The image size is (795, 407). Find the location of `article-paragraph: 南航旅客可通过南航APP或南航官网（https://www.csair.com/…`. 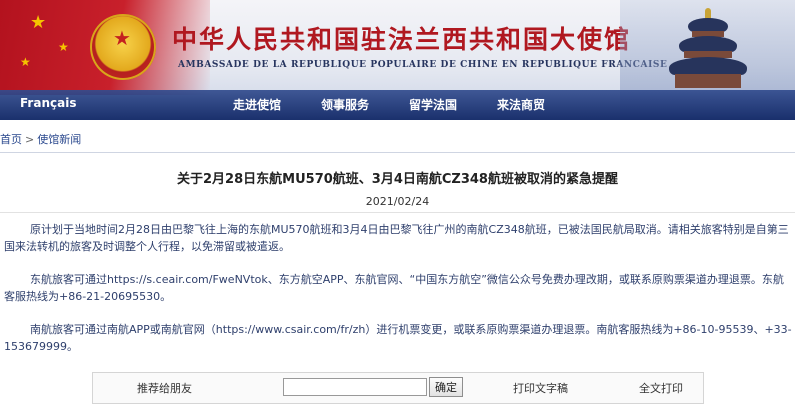

article-paragraph: 南航旅客可通过南航APP或南航官网（https://www.csair.com/… is located at coordinates (398, 338).